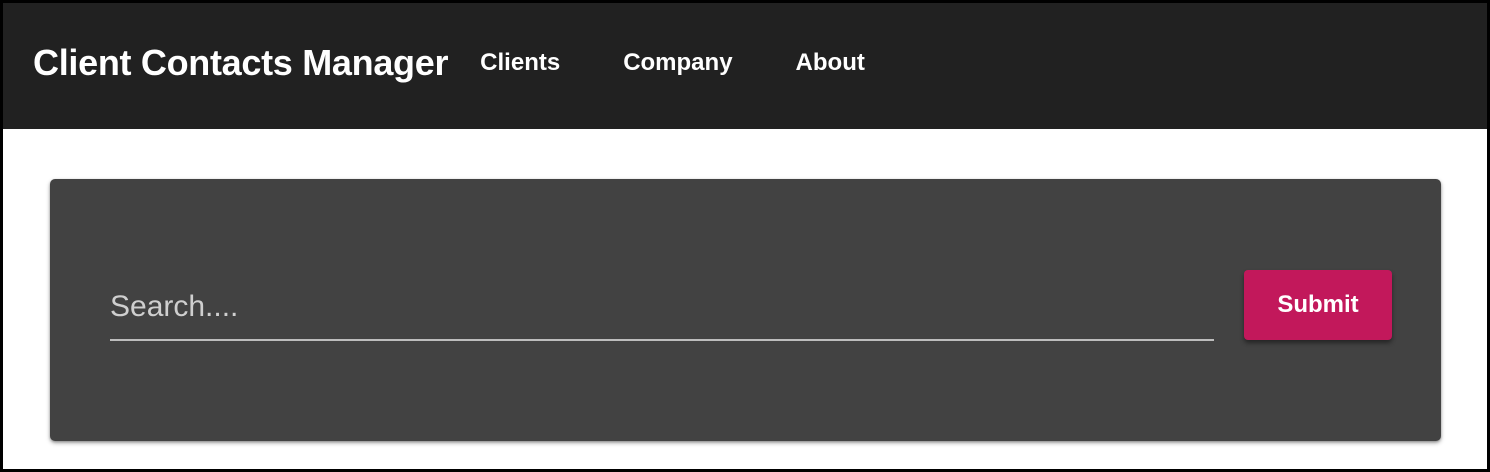 This screenshot has height=472, width=1490. I want to click on search-input, so click(662, 307).